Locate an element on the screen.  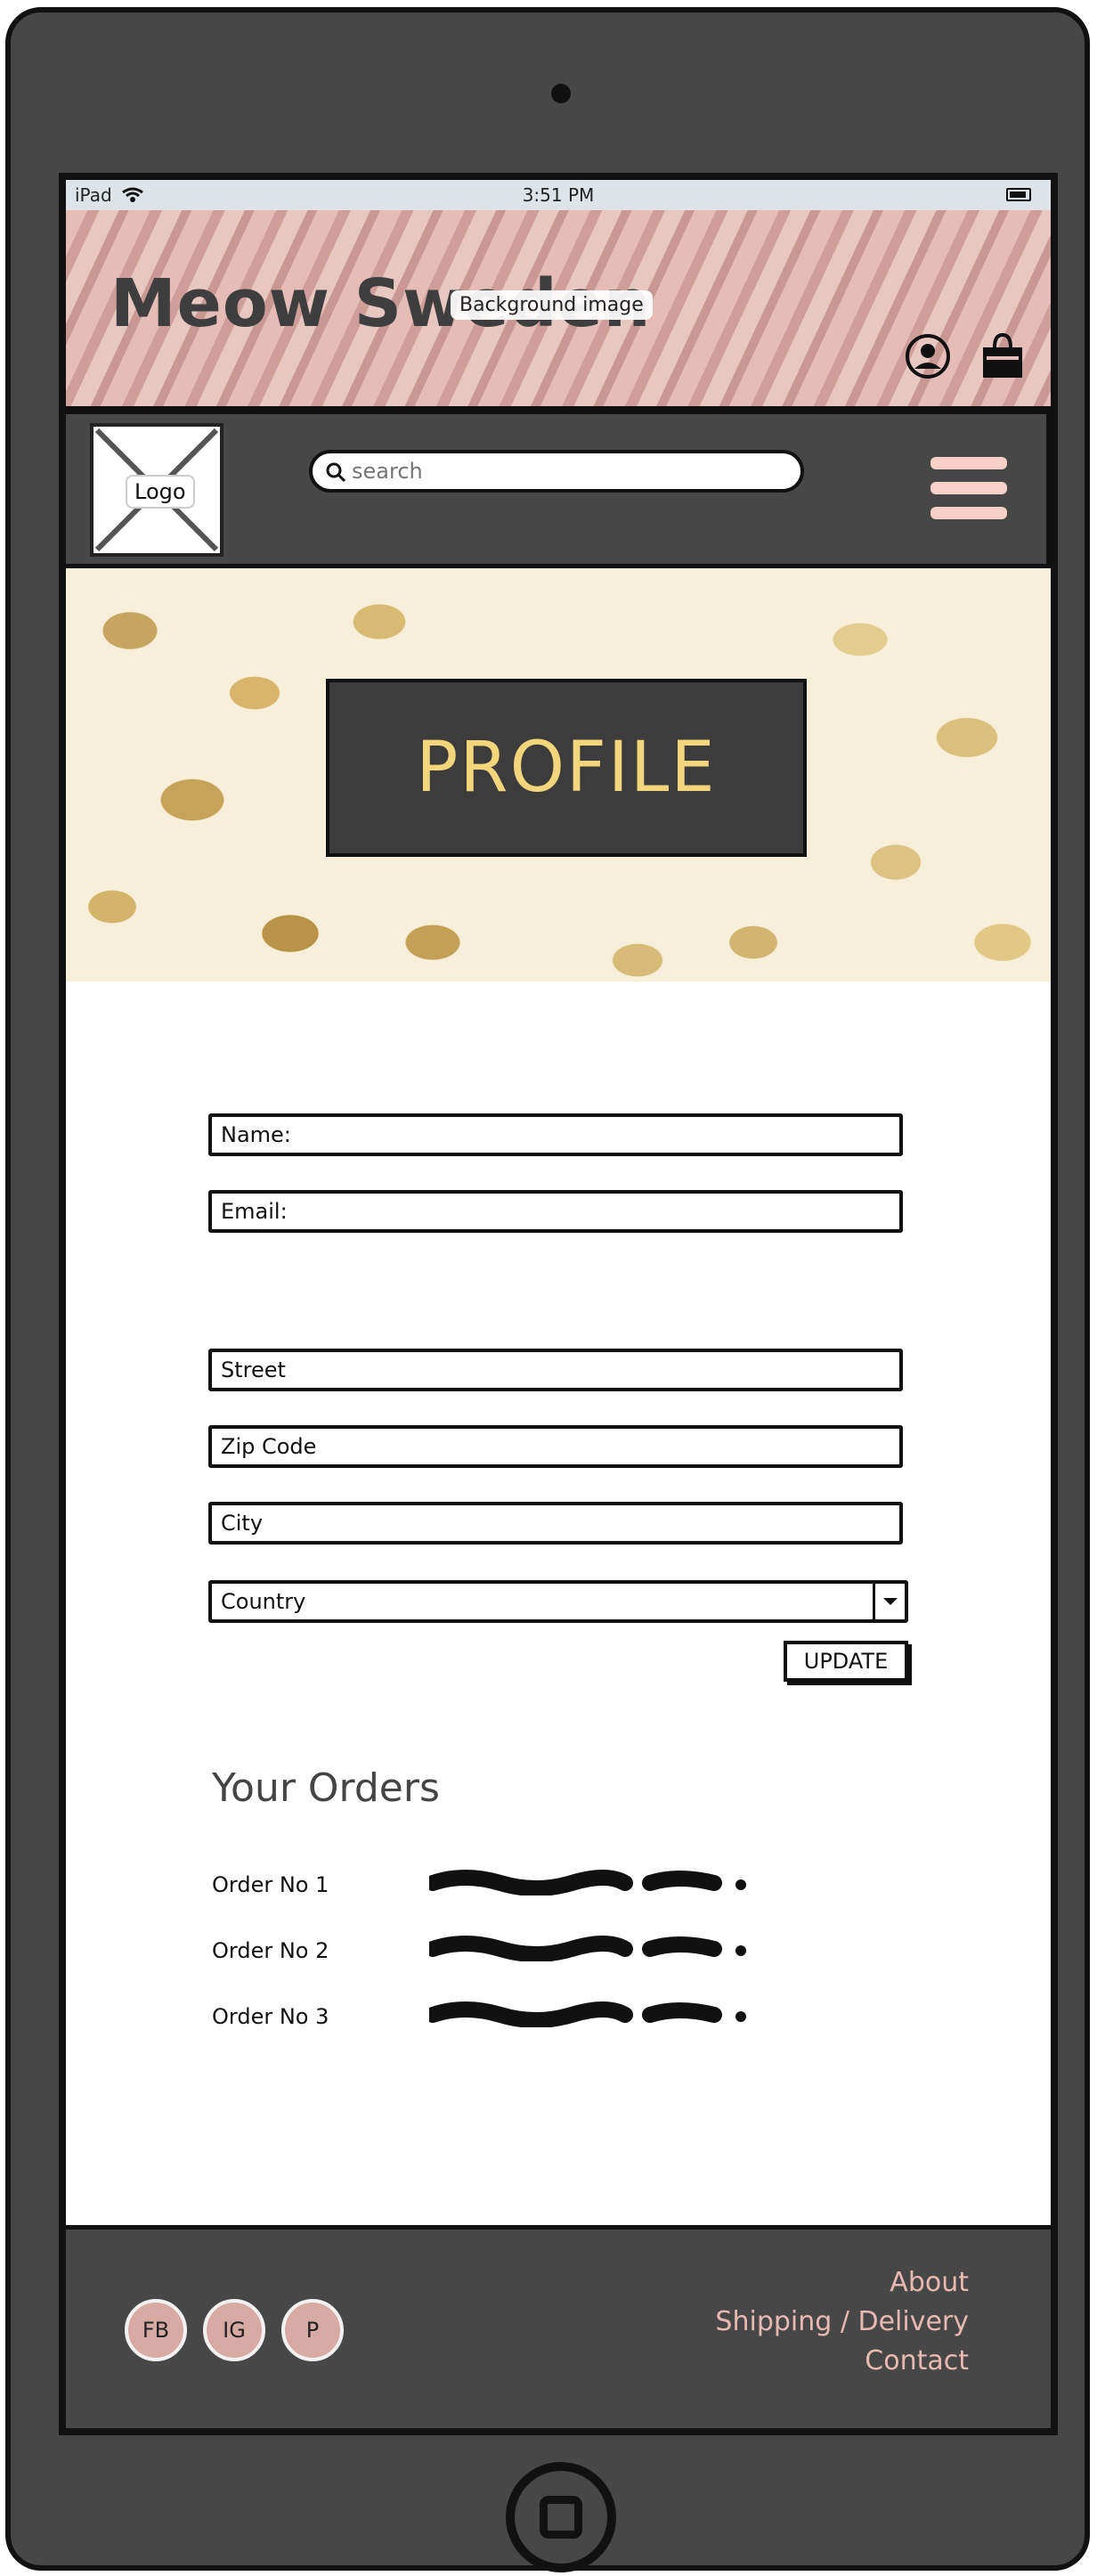
navbar: Logo is located at coordinates (558, 489).